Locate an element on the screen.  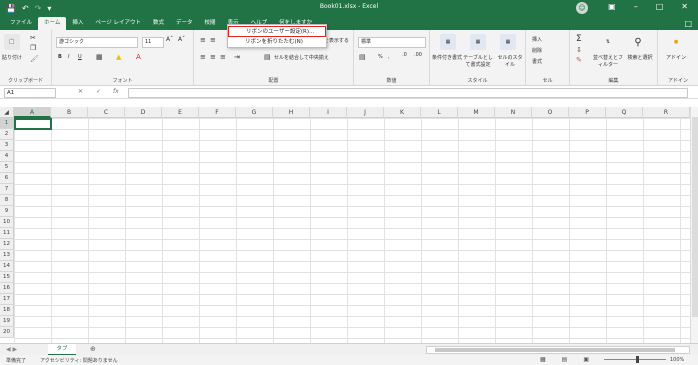
column-header: G is located at coordinates (254, 112).